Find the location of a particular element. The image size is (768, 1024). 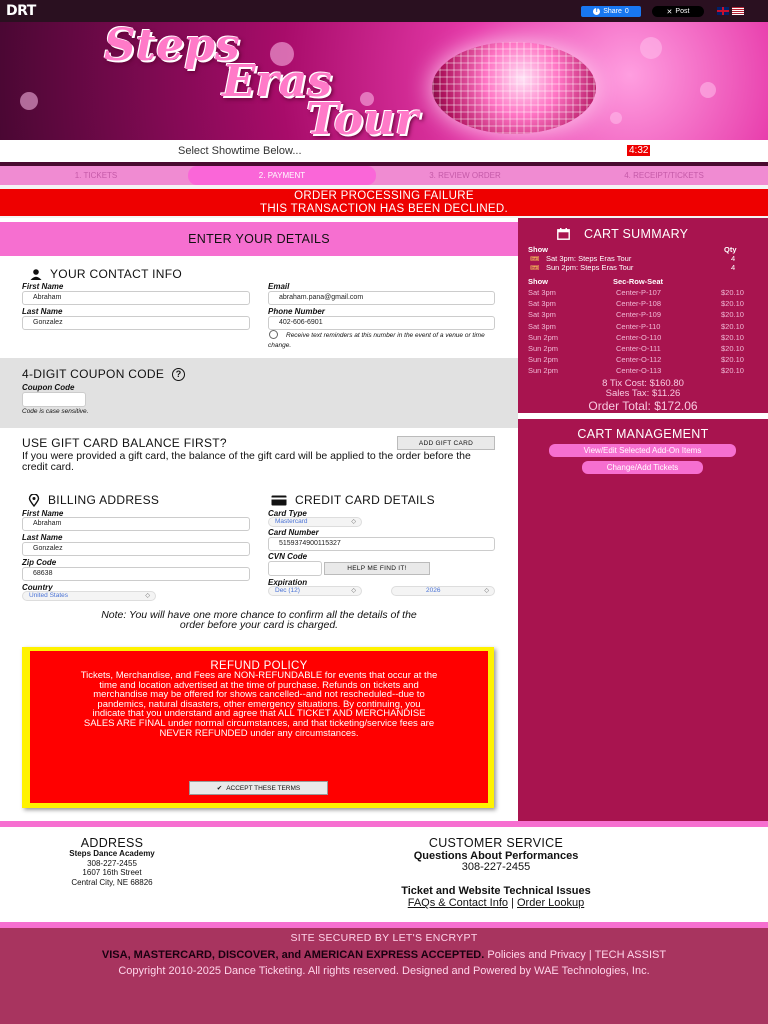

faq-contact-link: FAQs & Contact Info is located at coordinates (458, 903).